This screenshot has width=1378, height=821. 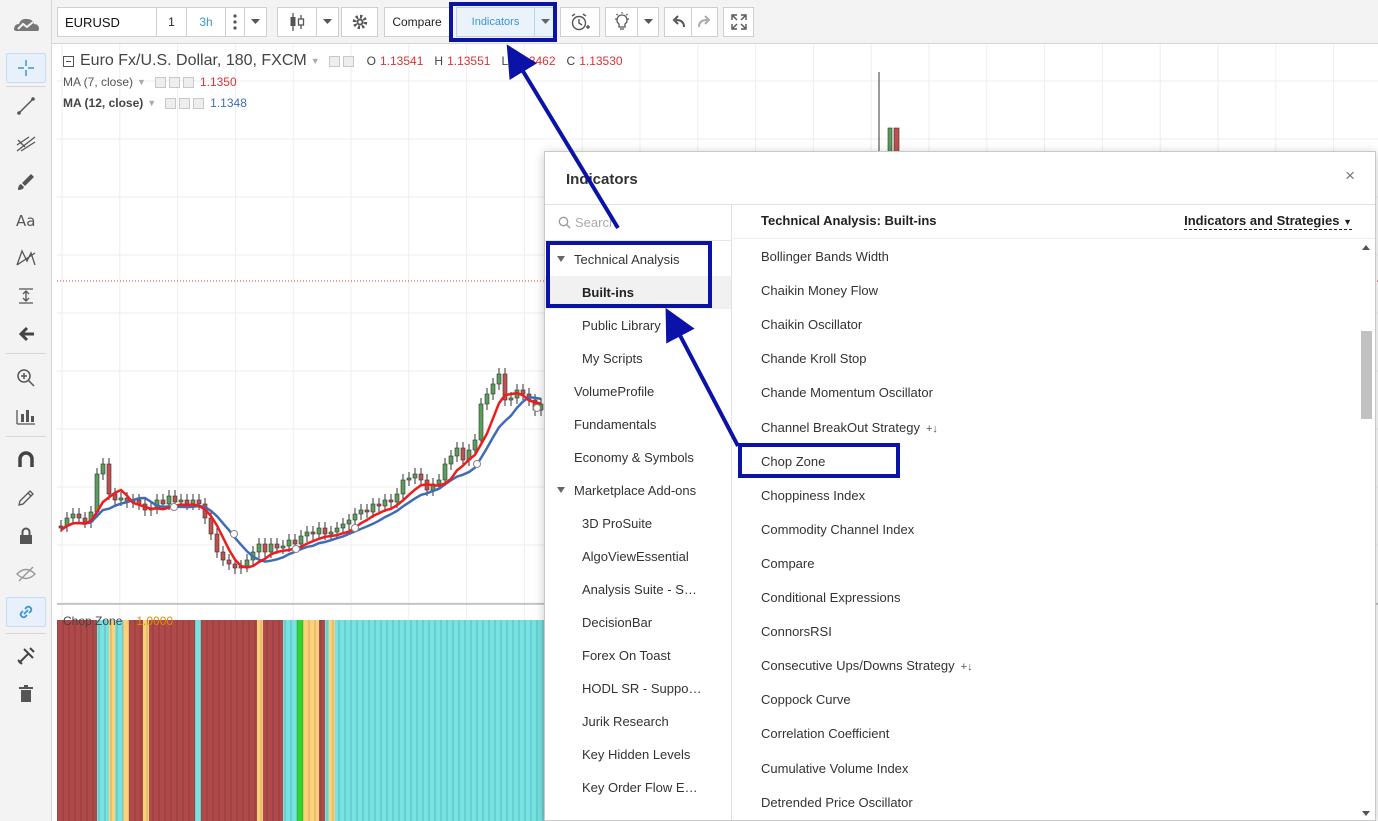 What do you see at coordinates (638, 754) in the screenshot?
I see `category-item: Key Hidden Levels` at bounding box center [638, 754].